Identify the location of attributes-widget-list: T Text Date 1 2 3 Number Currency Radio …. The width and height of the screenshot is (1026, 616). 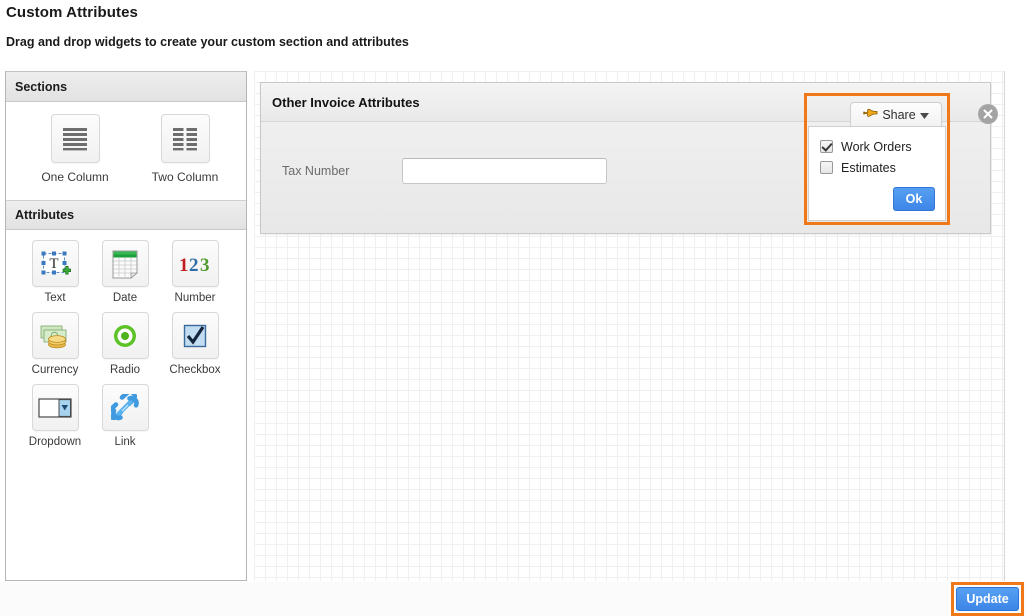
(126, 347).